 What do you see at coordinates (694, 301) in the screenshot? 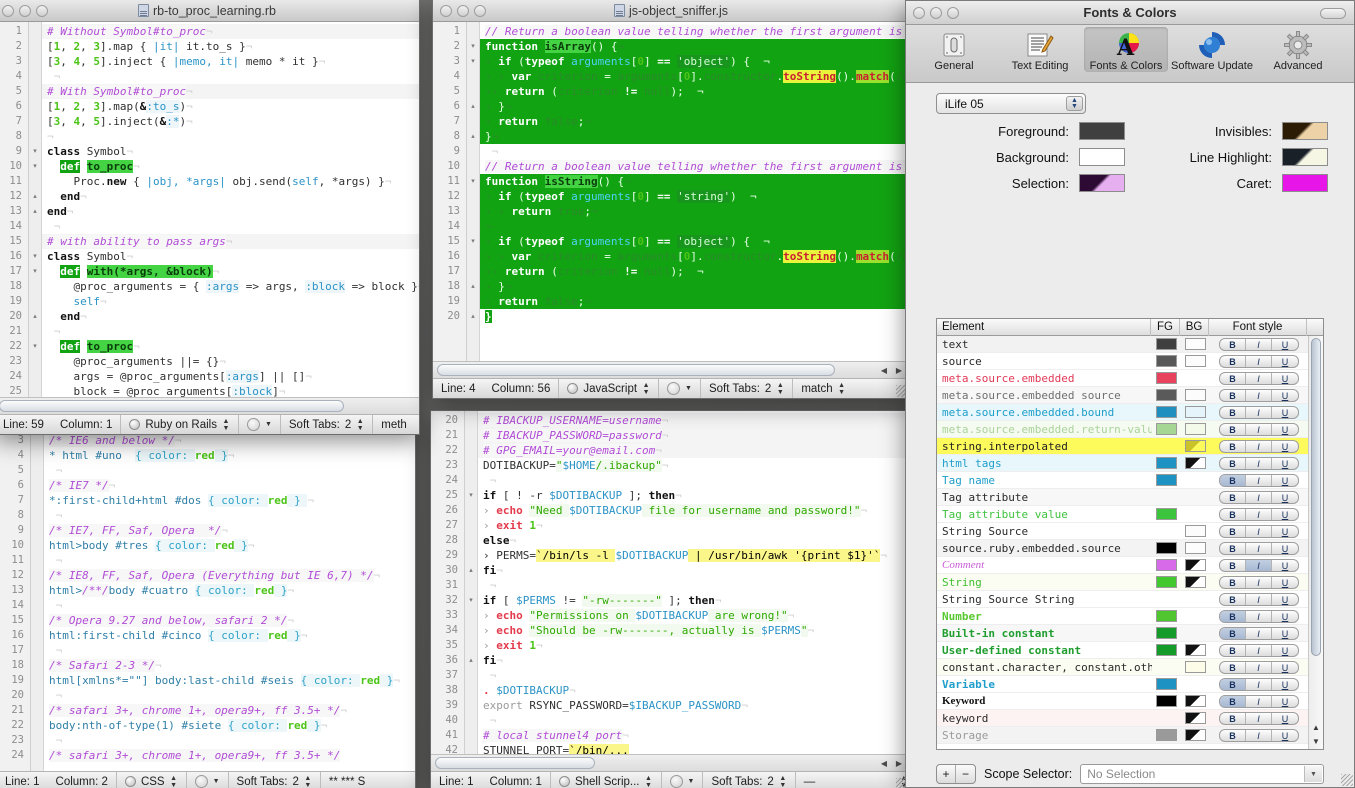
I see `code-line: › return false;¬` at bounding box center [694, 301].